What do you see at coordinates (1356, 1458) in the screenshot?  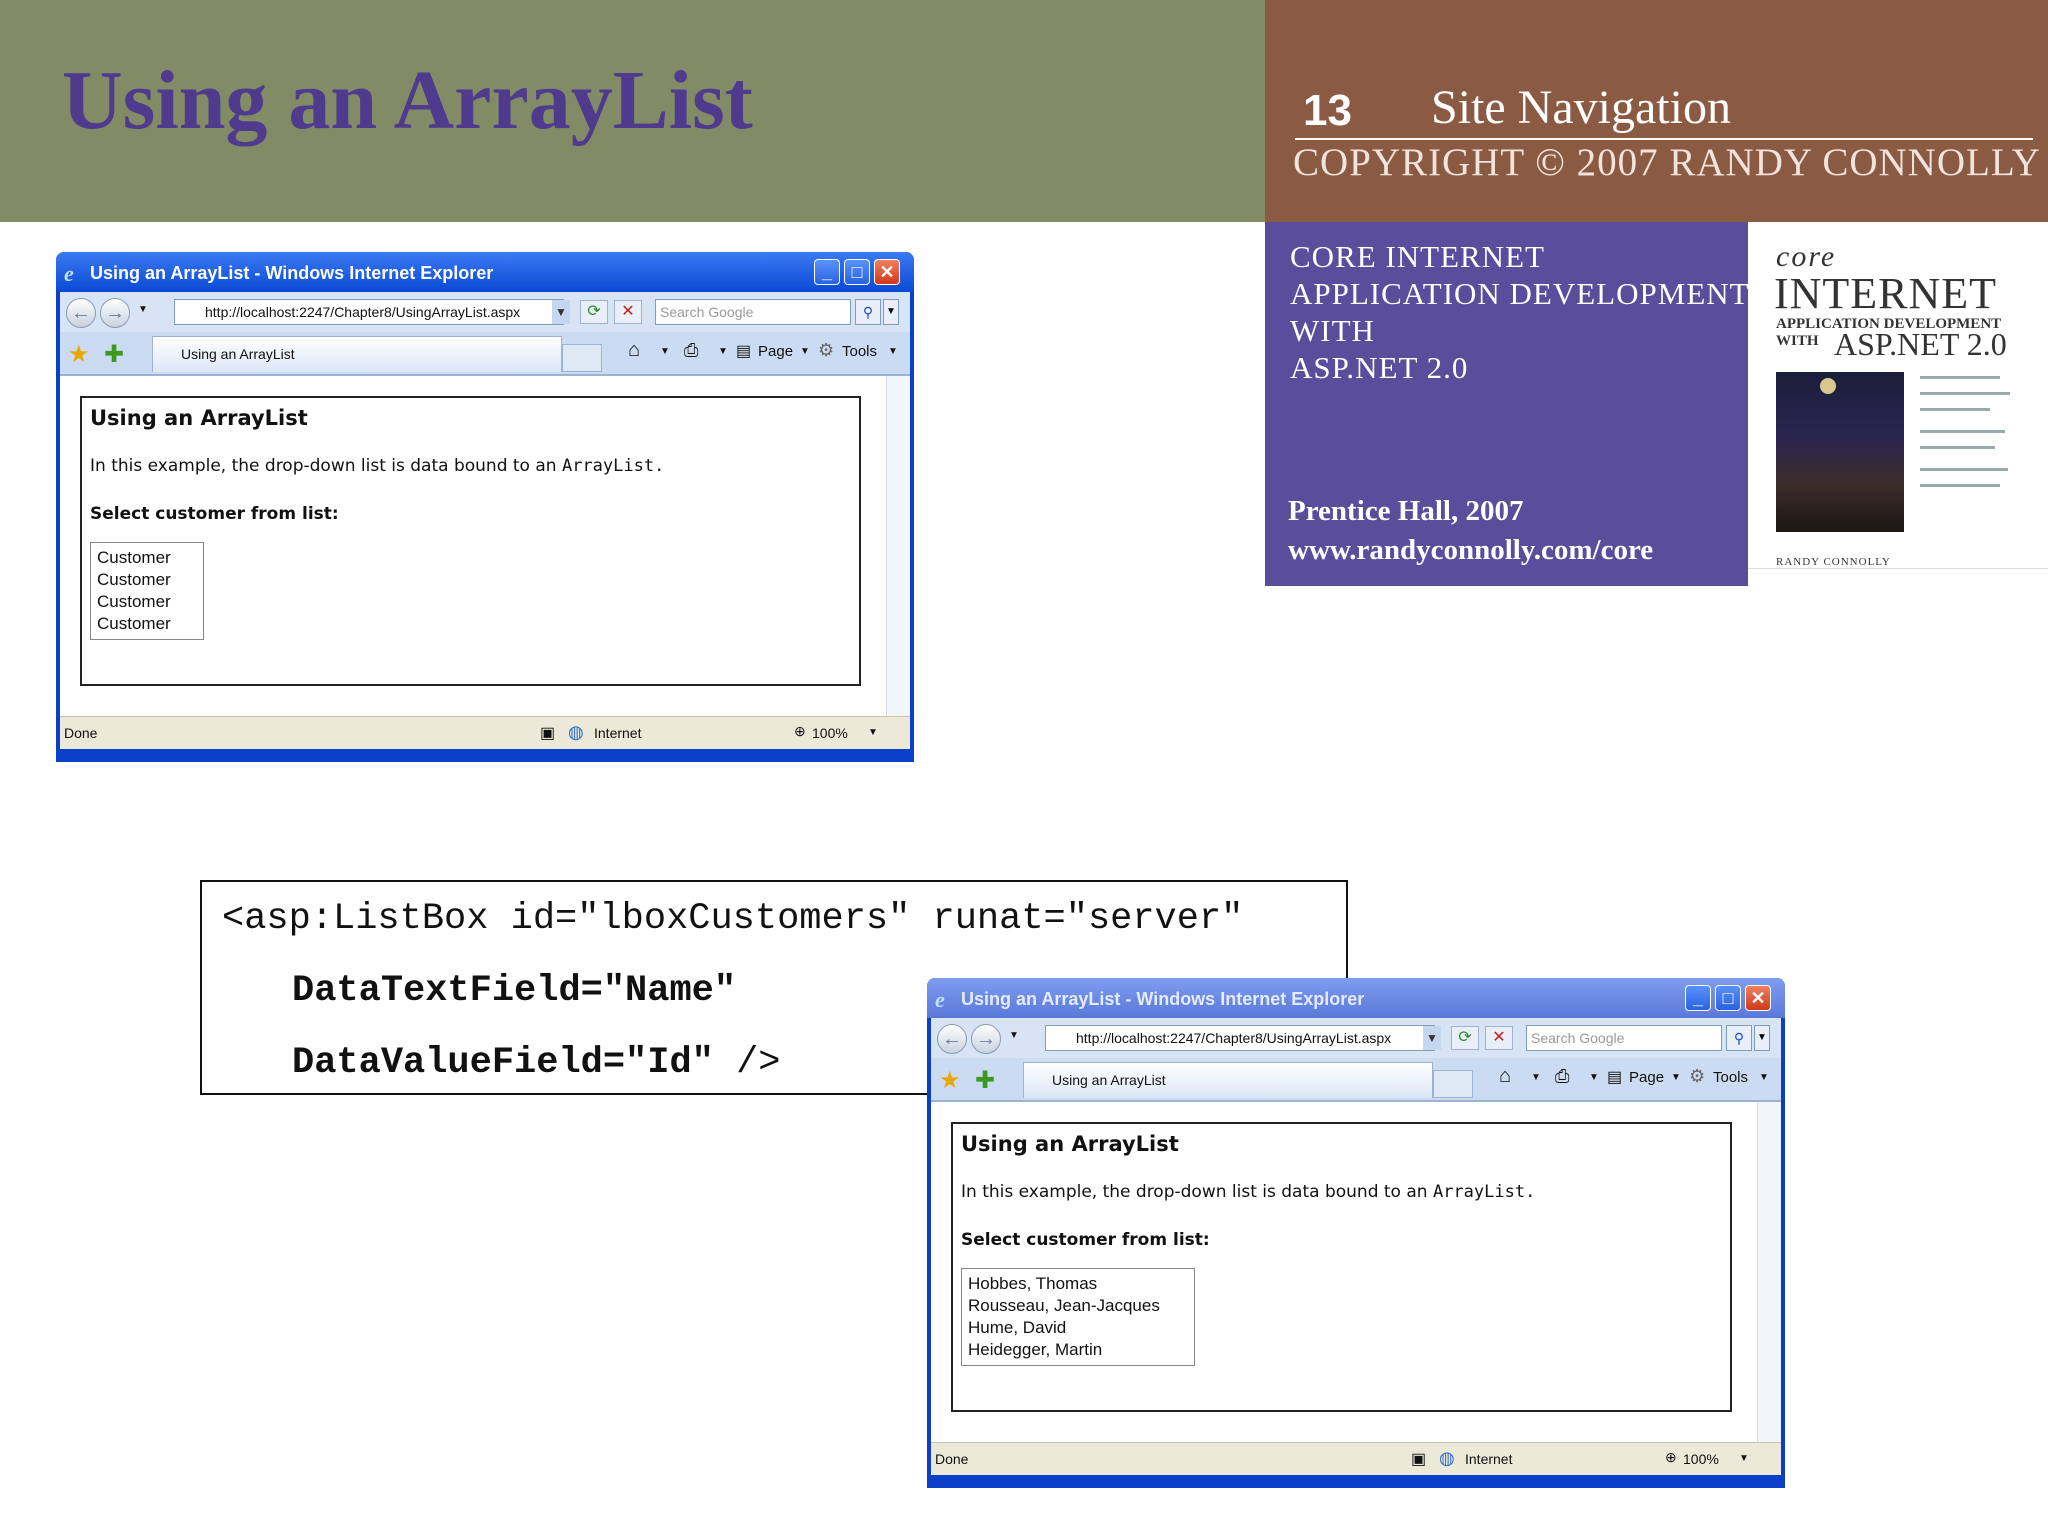 I see `status-bar: Done ▣ ◍ Internet ⊕ 100% ▼` at bounding box center [1356, 1458].